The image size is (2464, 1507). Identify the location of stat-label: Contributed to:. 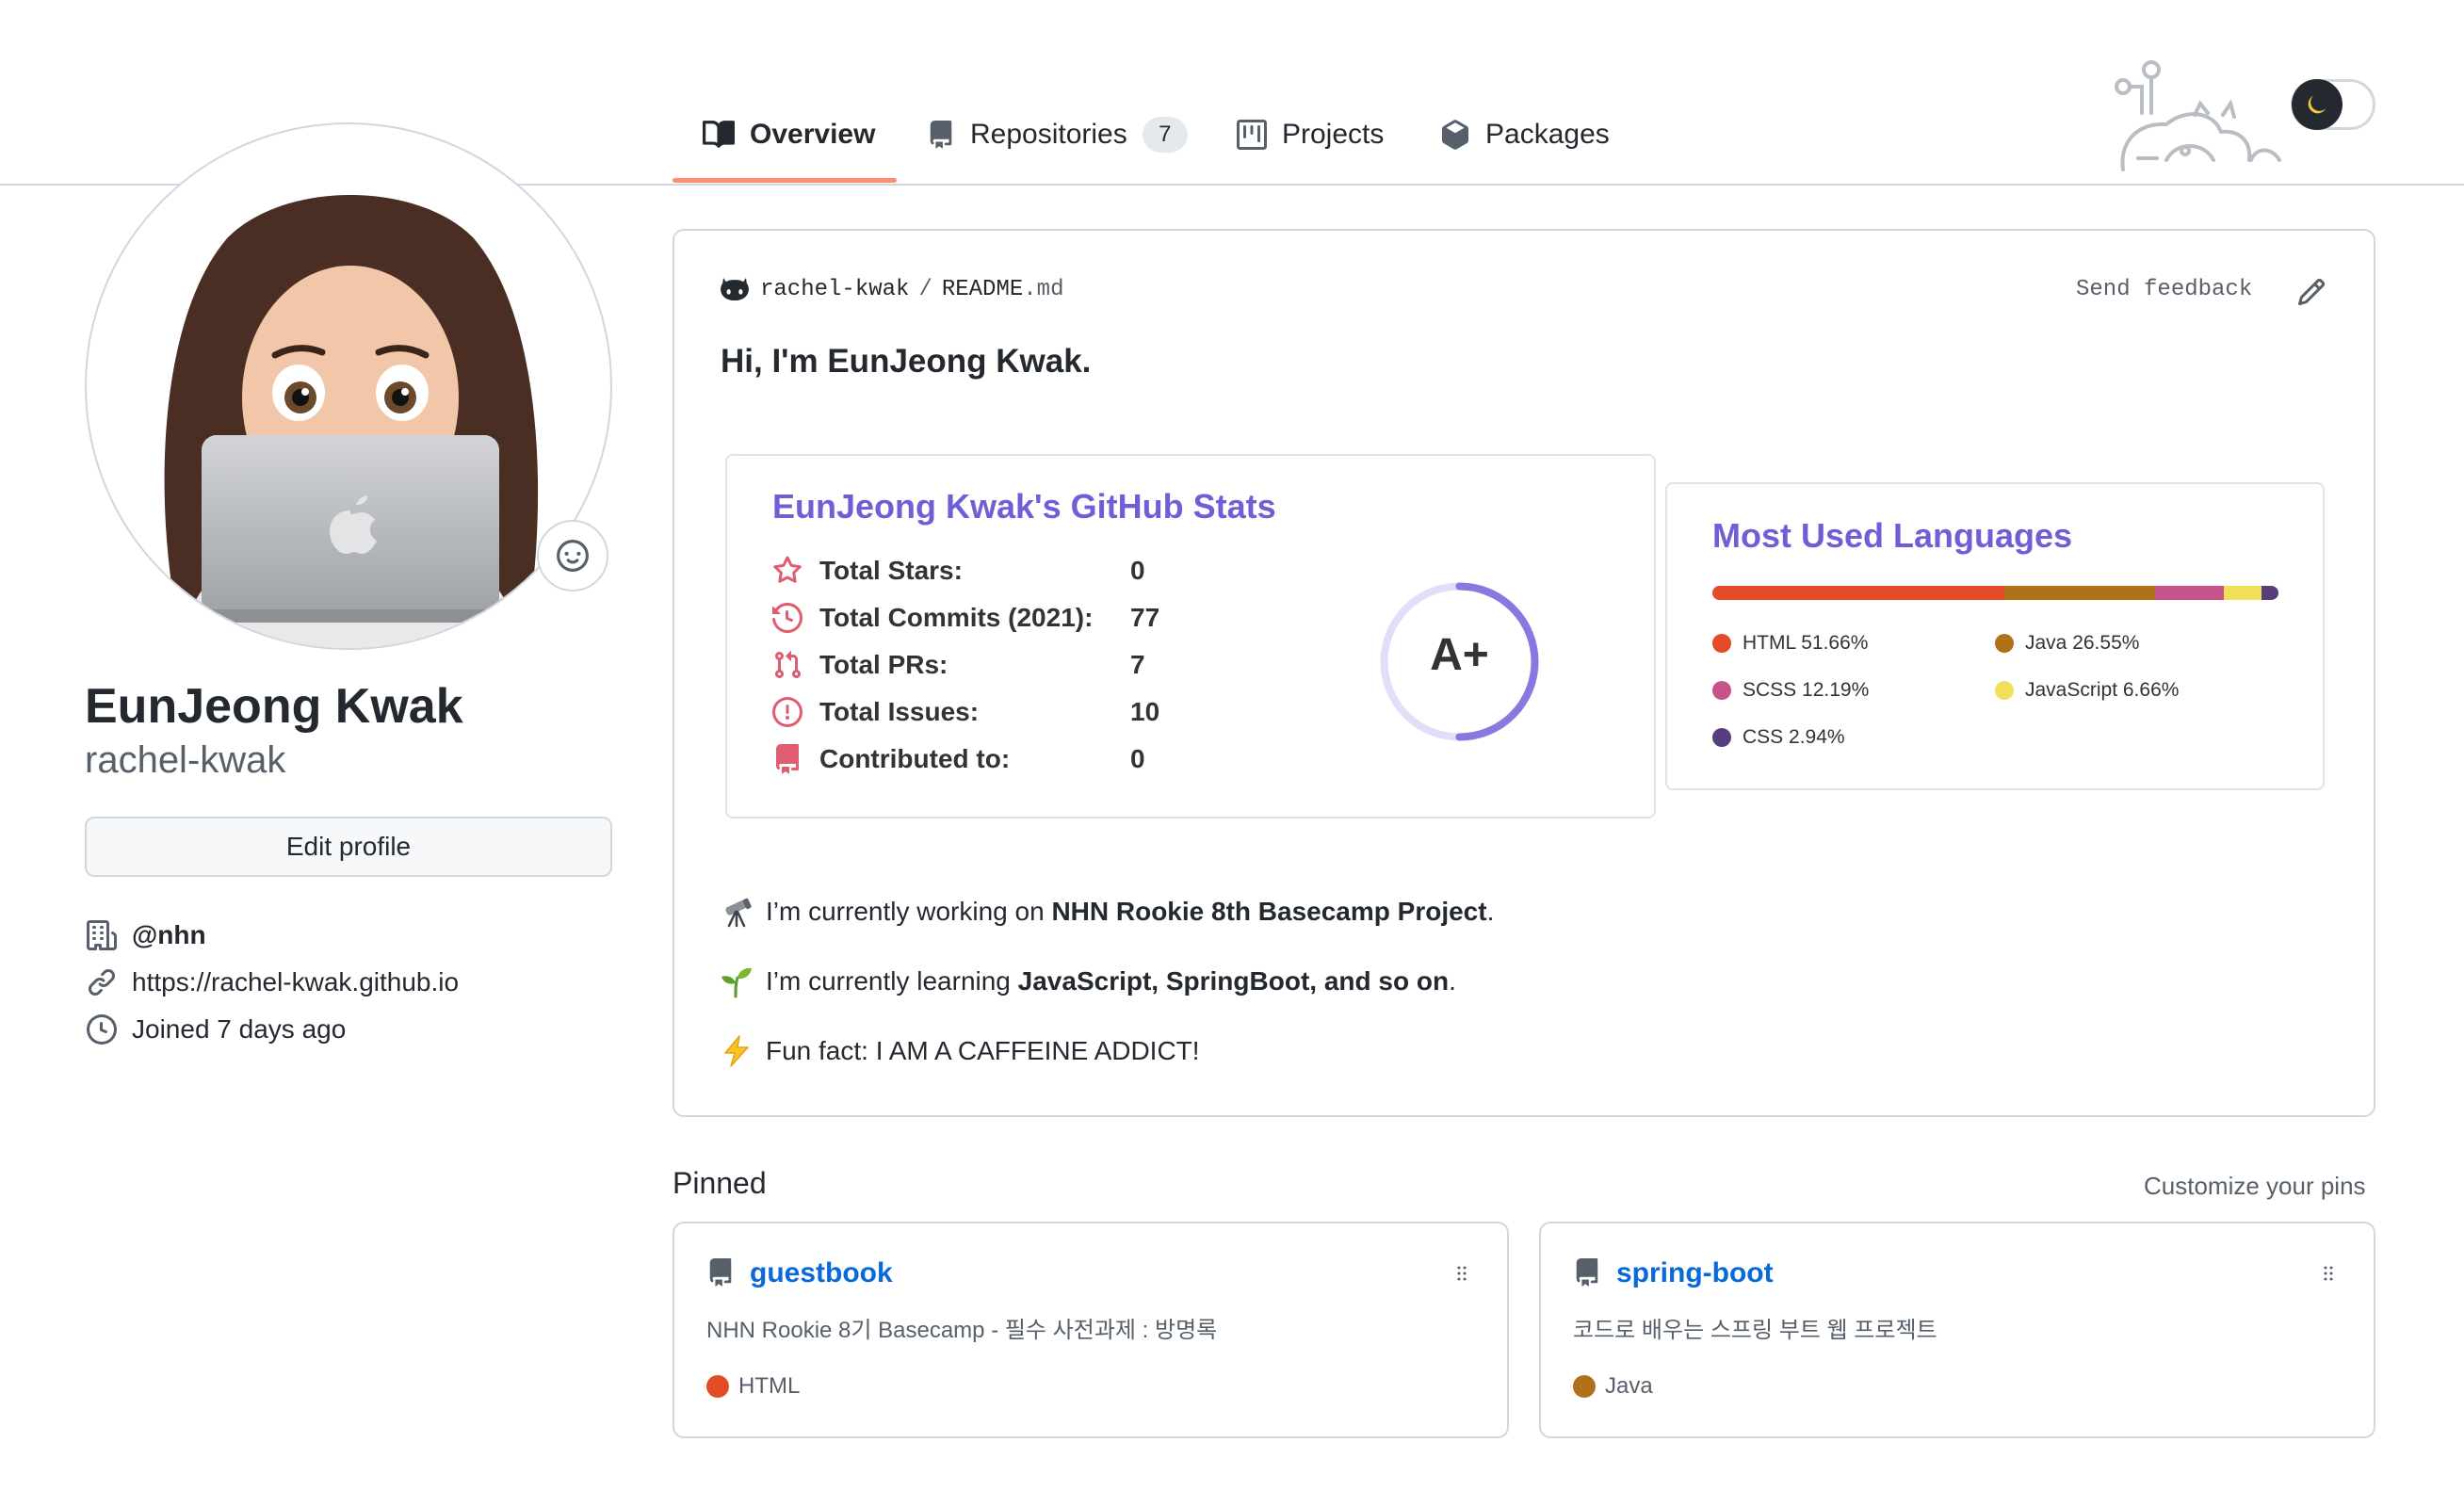
(915, 758).